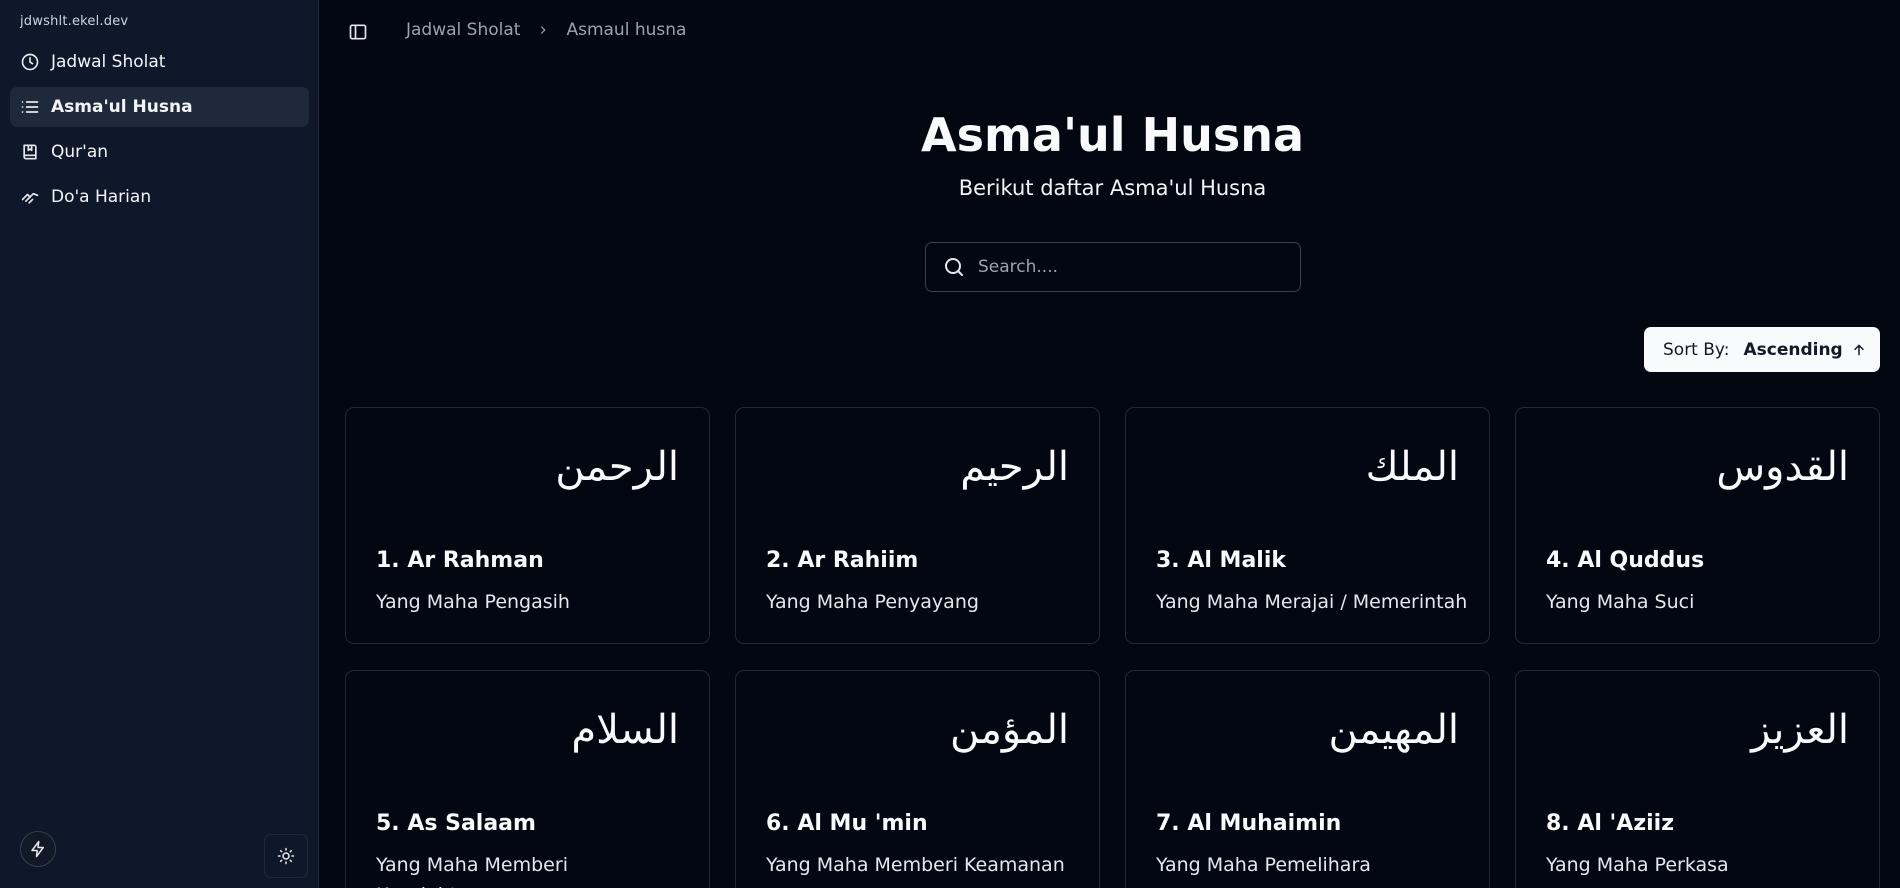  What do you see at coordinates (159, 197) in the screenshot?
I see `sidebar-item-doa-harian: Do'a Harian` at bounding box center [159, 197].